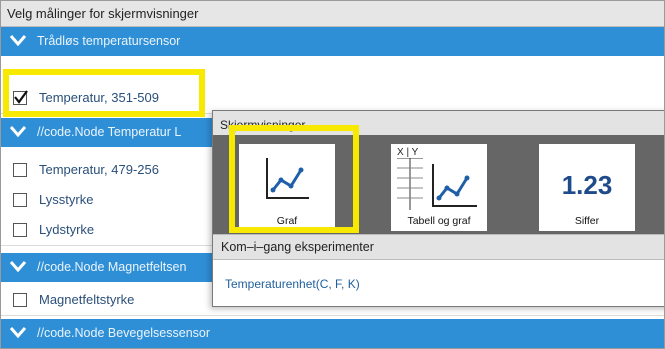 This screenshot has height=349, width=665. What do you see at coordinates (99, 169) in the screenshot?
I see `measurement-label: Temperatur, 479-256` at bounding box center [99, 169].